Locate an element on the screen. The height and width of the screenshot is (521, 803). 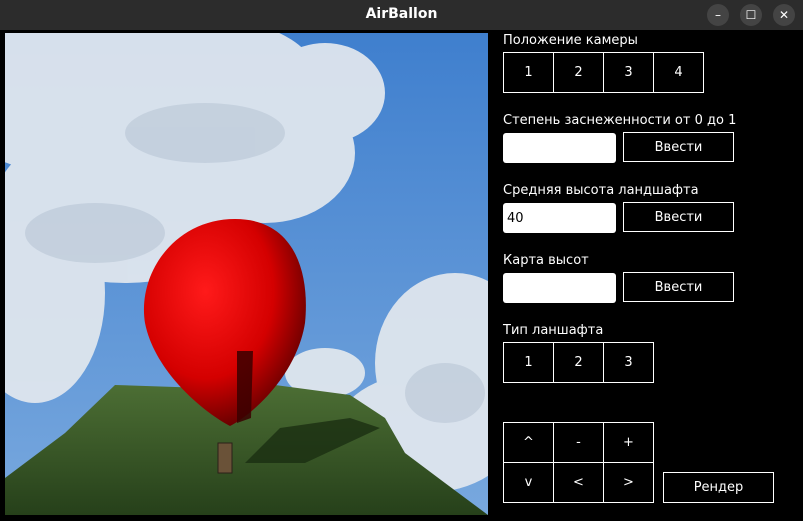
height-submit-button: Ввести is located at coordinates (678, 217).